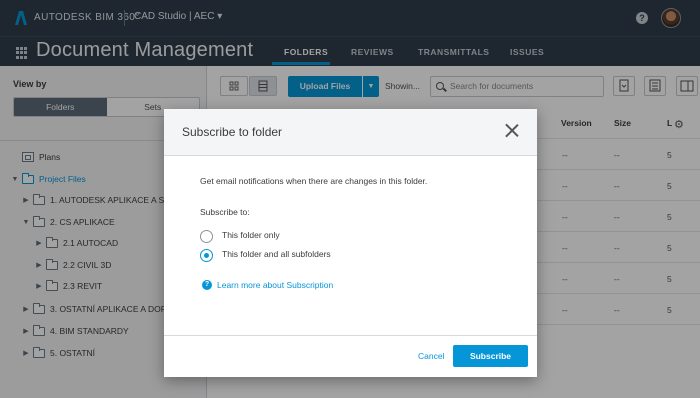 The height and width of the screenshot is (398, 700). Describe the element at coordinates (225, 212) in the screenshot. I see `subscribe-to-label: Subscribe to:` at that location.